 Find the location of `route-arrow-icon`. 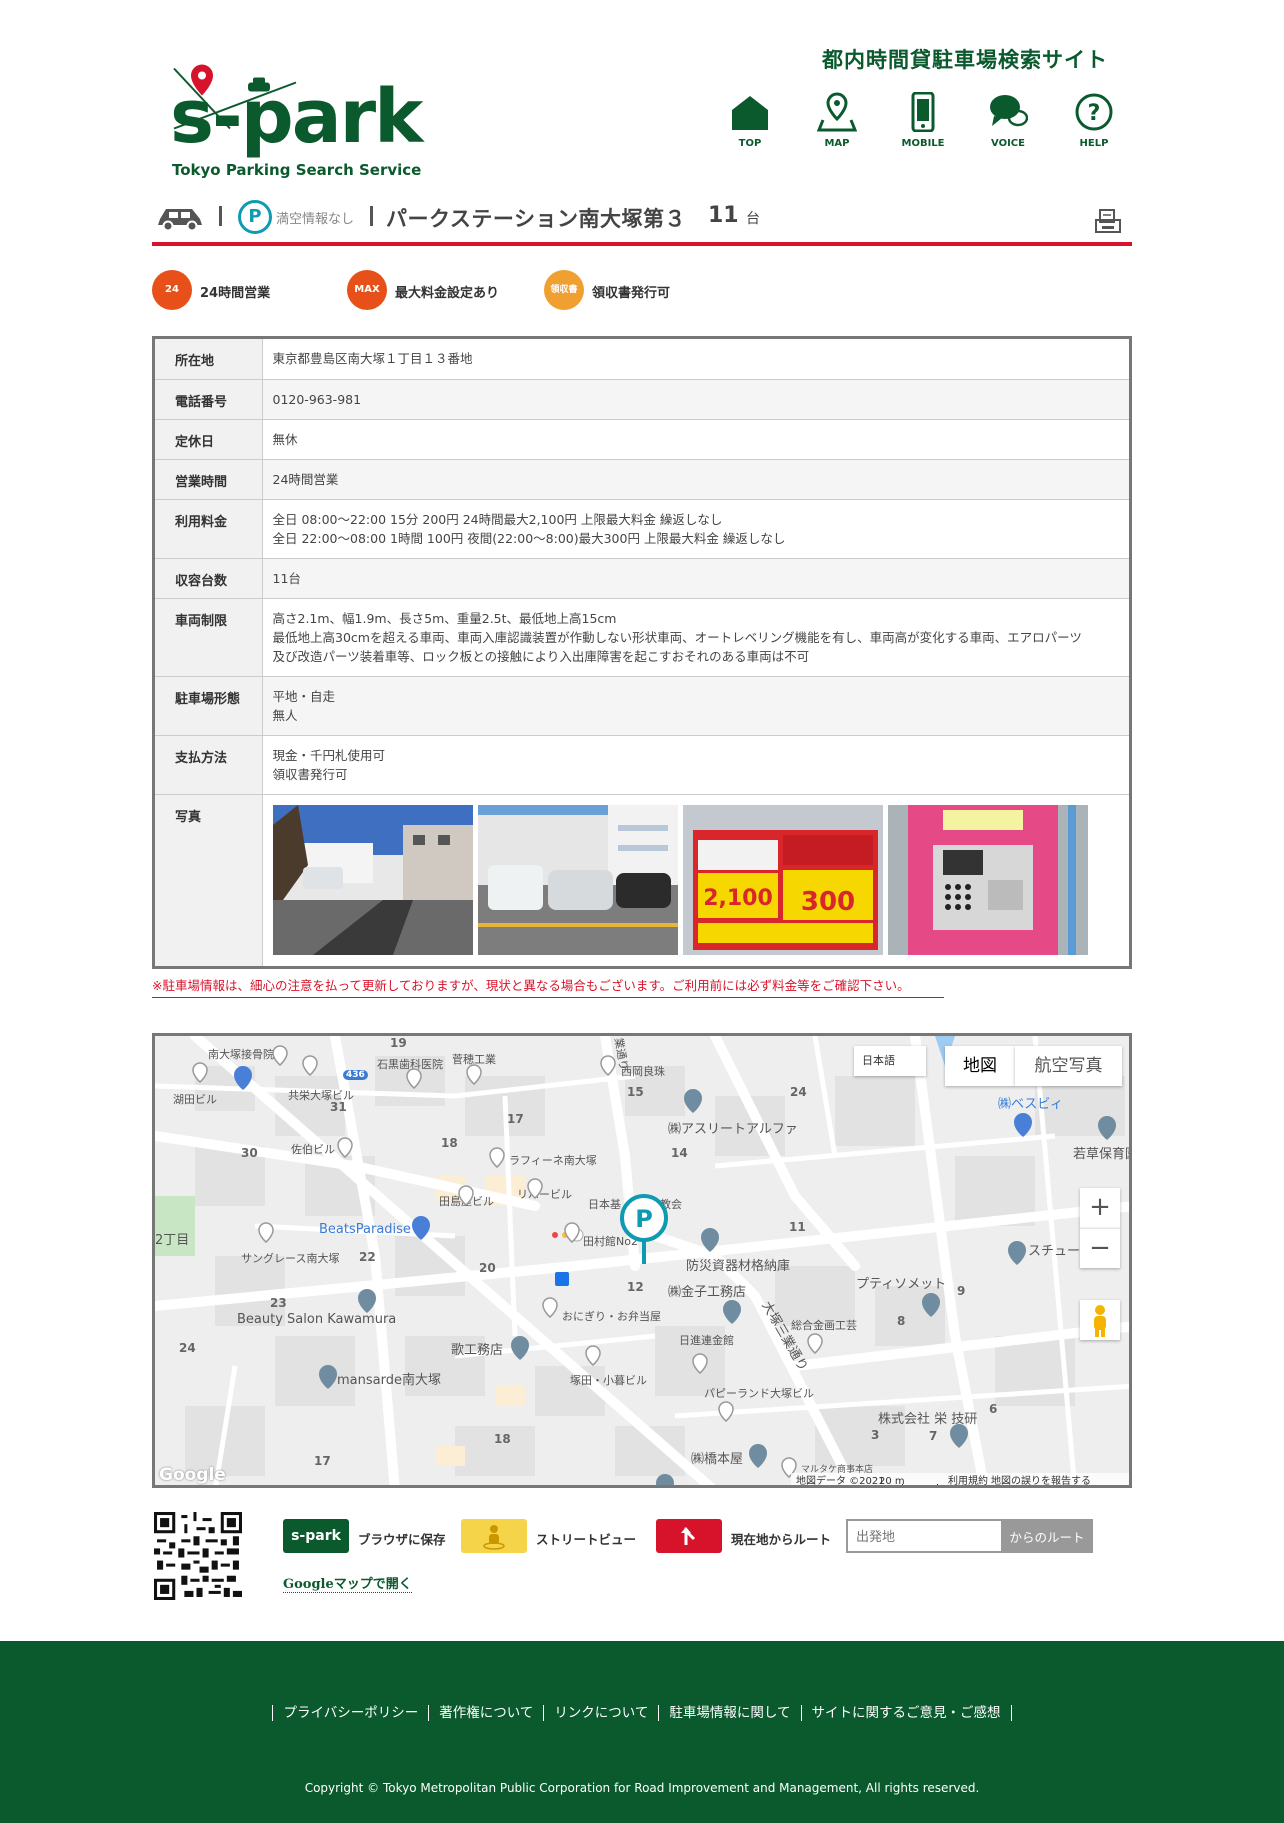

route-arrow-icon is located at coordinates (689, 1536).